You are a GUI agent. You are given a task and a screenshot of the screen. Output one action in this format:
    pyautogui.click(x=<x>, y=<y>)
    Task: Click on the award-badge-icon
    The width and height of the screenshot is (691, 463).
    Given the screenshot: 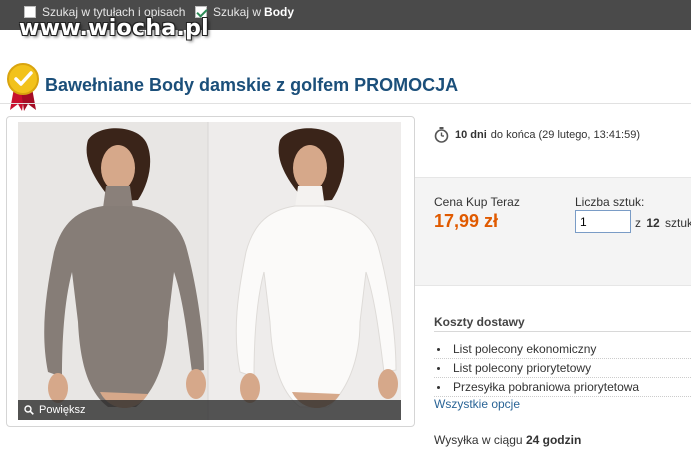 What is the action you would take?
    pyautogui.click(x=23, y=87)
    